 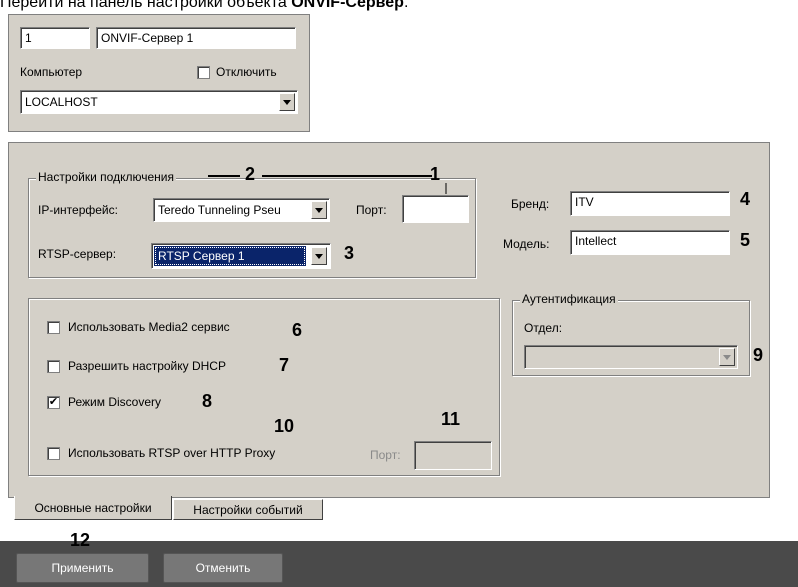 What do you see at coordinates (650, 203) in the screenshot?
I see `brand-input: ITV` at bounding box center [650, 203].